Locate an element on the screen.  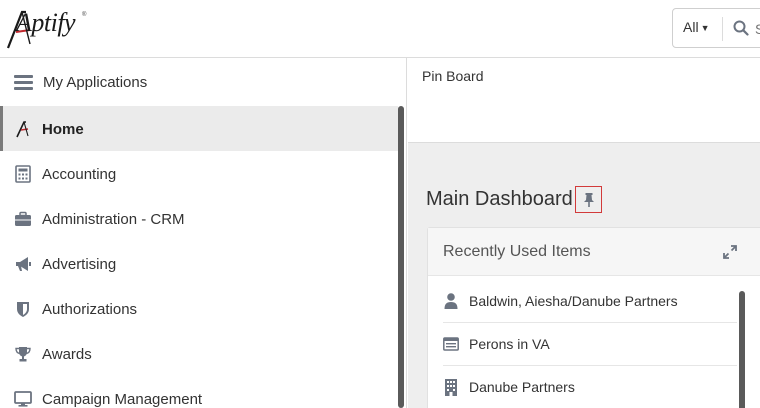
list-view-icon is located at coordinates (451, 344).